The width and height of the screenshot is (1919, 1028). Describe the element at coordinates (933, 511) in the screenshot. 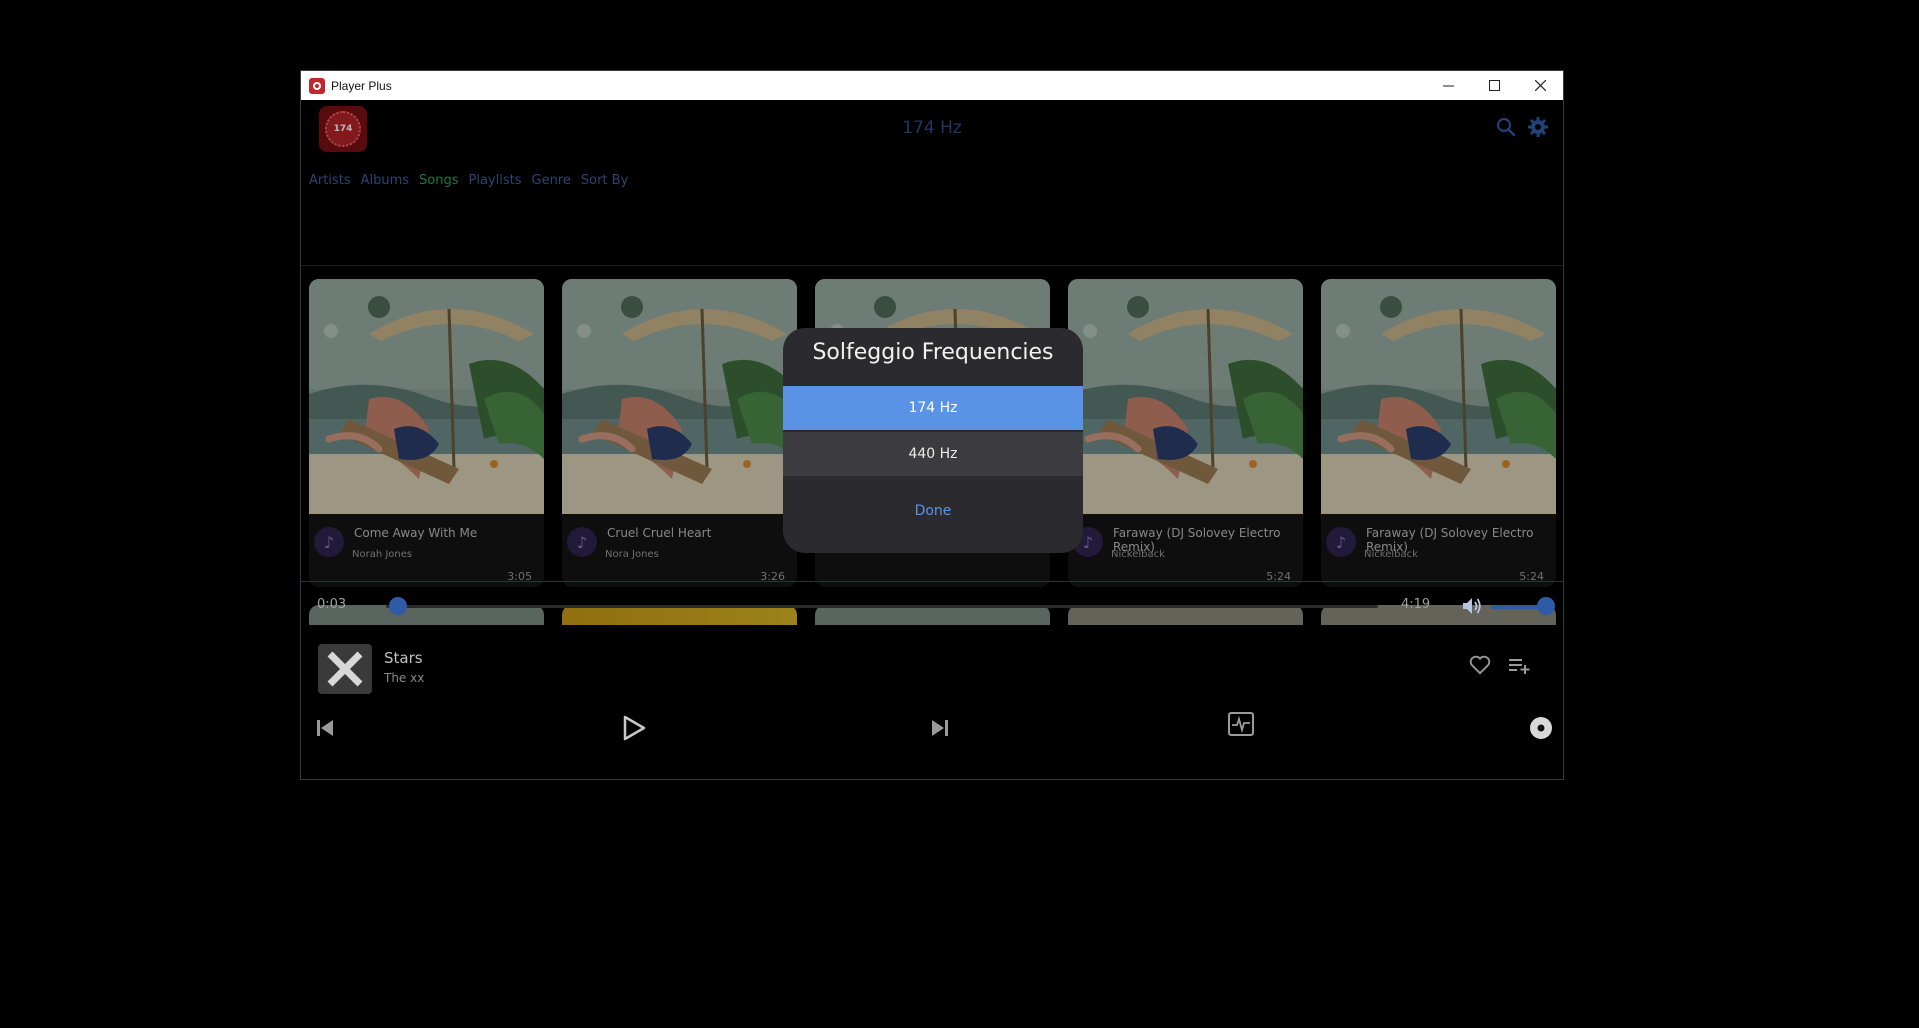

I see `done-button: Done` at that location.